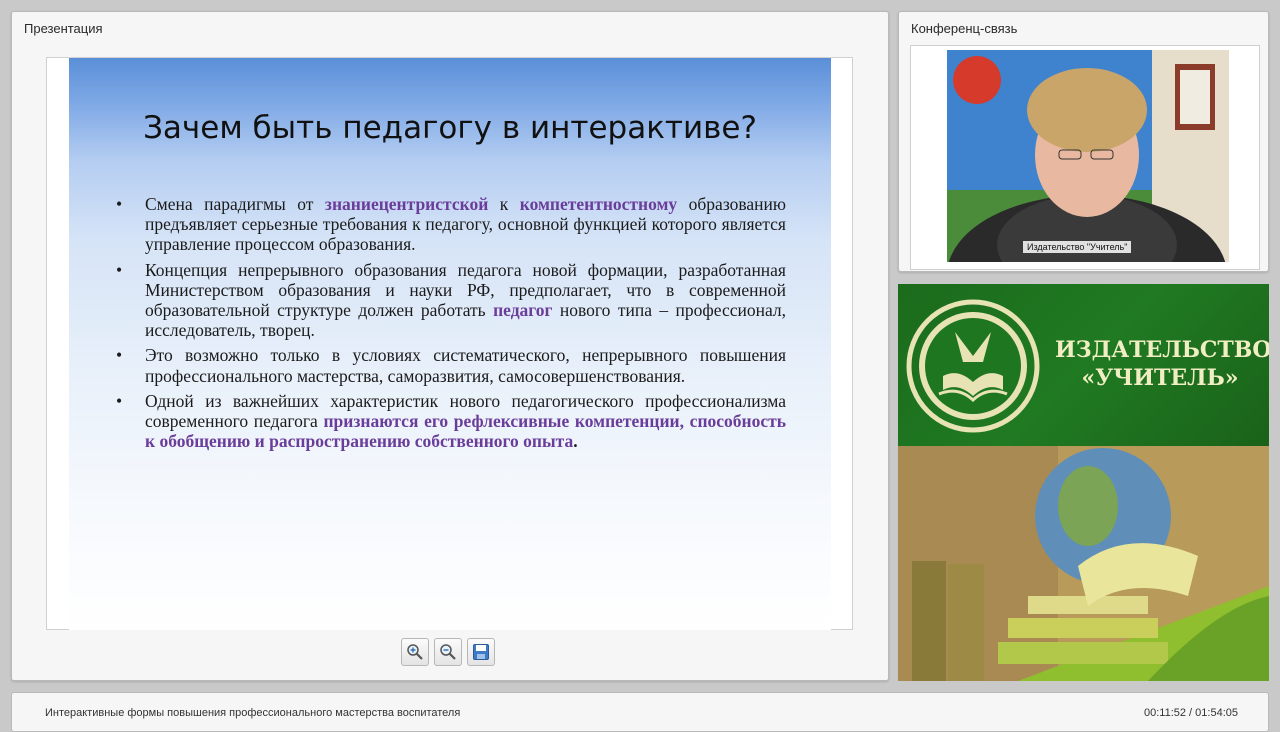  I want to click on bullet-text: Смена парадигмы от, so click(235, 204).